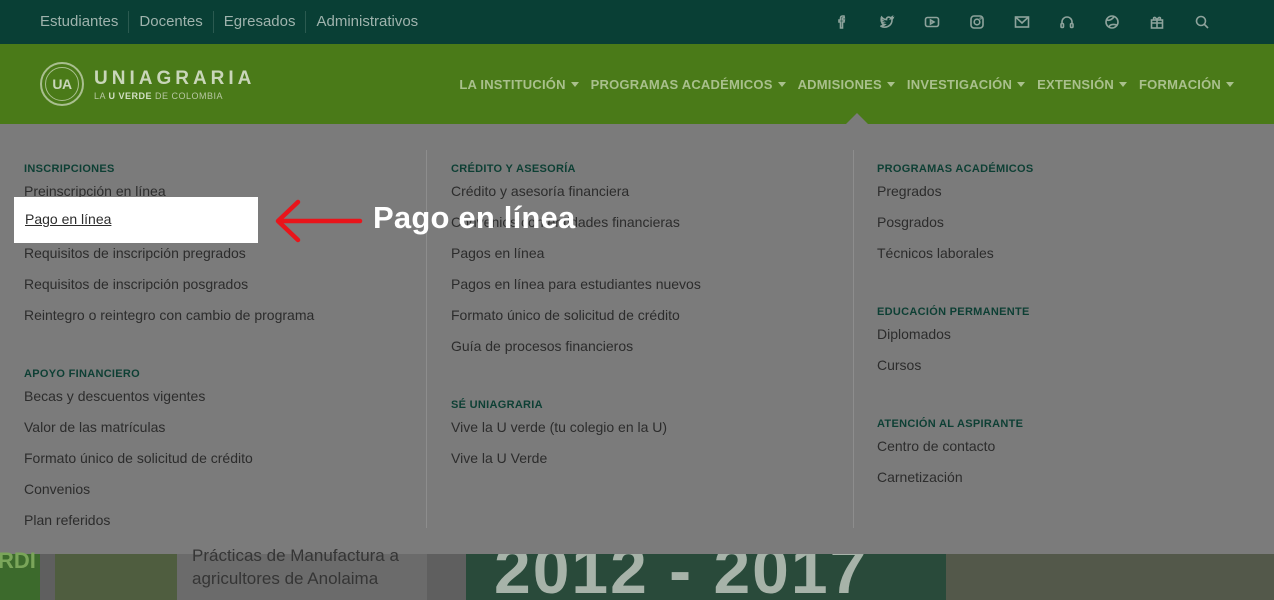 The height and width of the screenshot is (600, 1274). Describe the element at coordinates (1180, 84) in the screenshot. I see `nav-label: FORMACIÓN` at that location.